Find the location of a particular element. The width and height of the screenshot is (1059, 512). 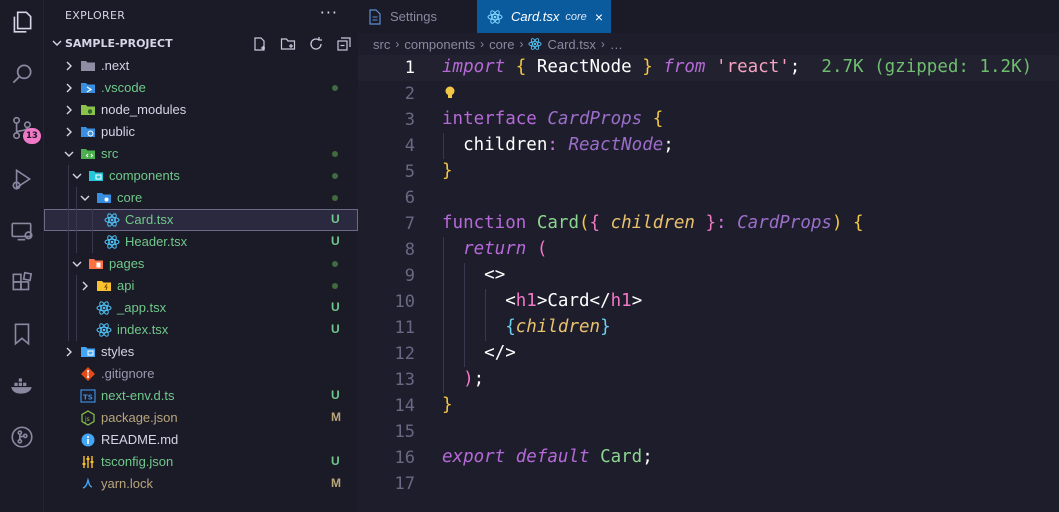

styles-folder-icon is located at coordinates (88, 352).